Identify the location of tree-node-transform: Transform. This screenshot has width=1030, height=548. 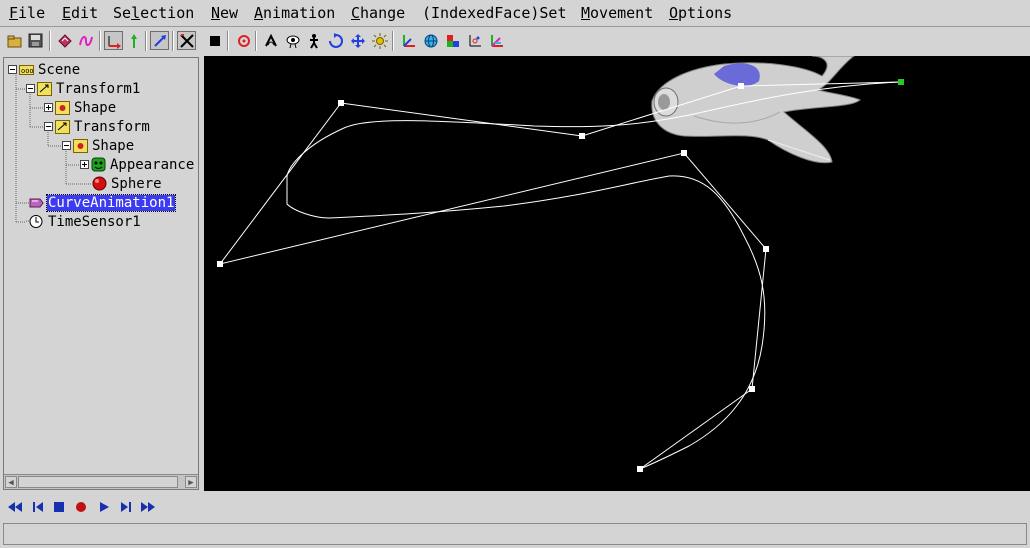
(97, 126).